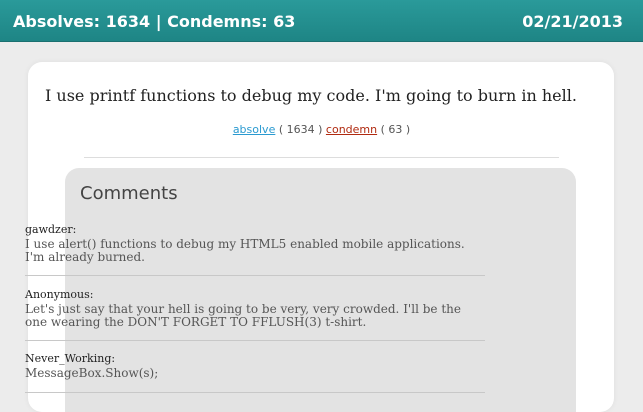 This screenshot has height=412, width=643. I want to click on divider, so click(321, 157).